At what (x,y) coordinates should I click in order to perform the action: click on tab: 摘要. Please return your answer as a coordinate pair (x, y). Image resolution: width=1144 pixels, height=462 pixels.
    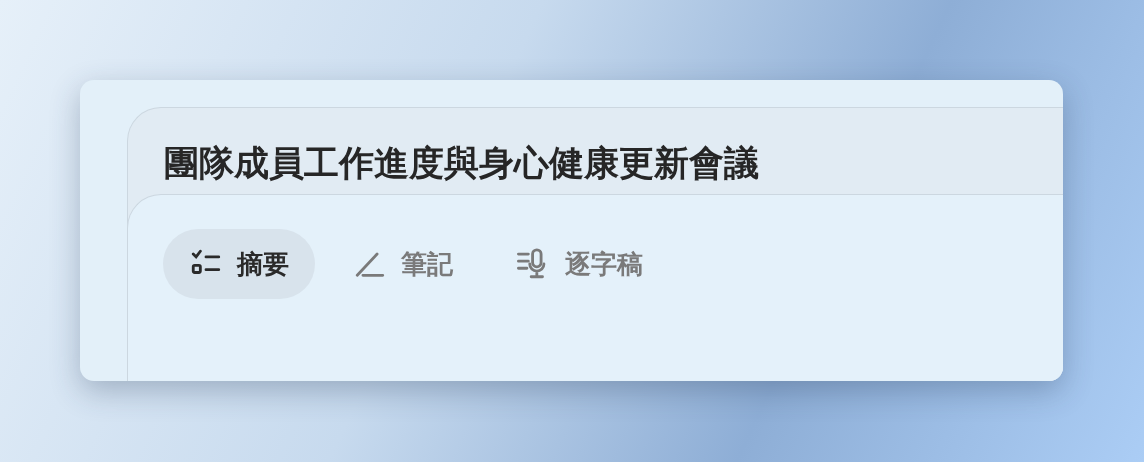
    Looking at the image, I should click on (239, 264).